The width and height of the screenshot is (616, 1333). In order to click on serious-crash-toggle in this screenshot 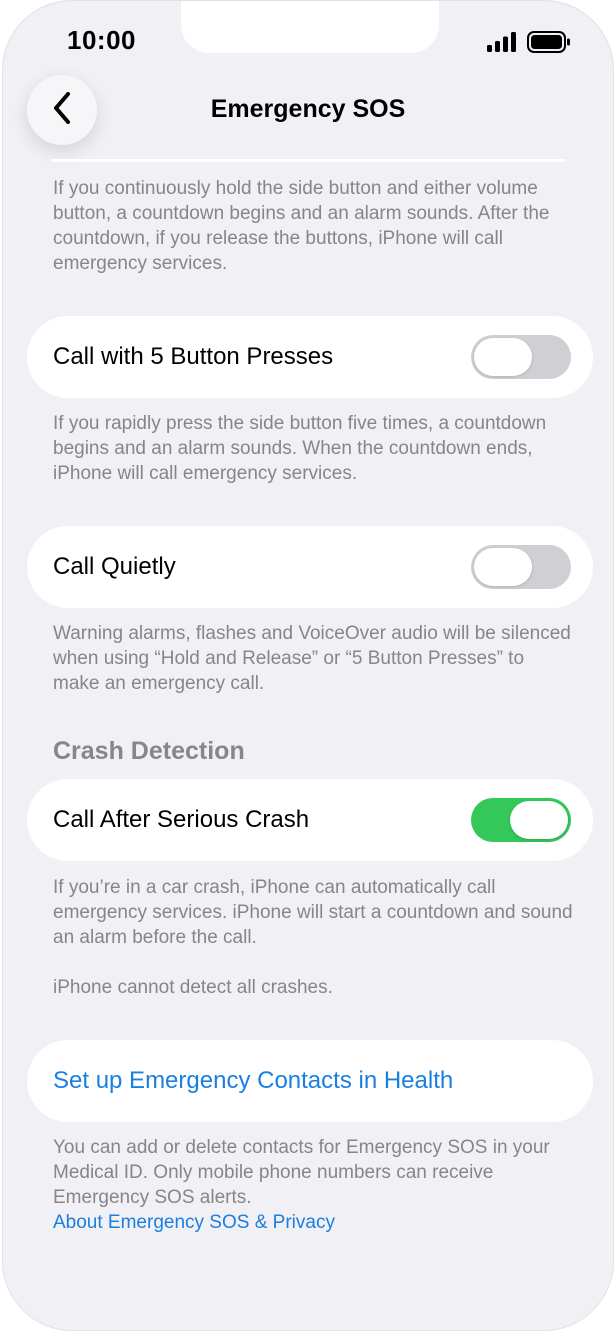, I will do `click(521, 820)`.